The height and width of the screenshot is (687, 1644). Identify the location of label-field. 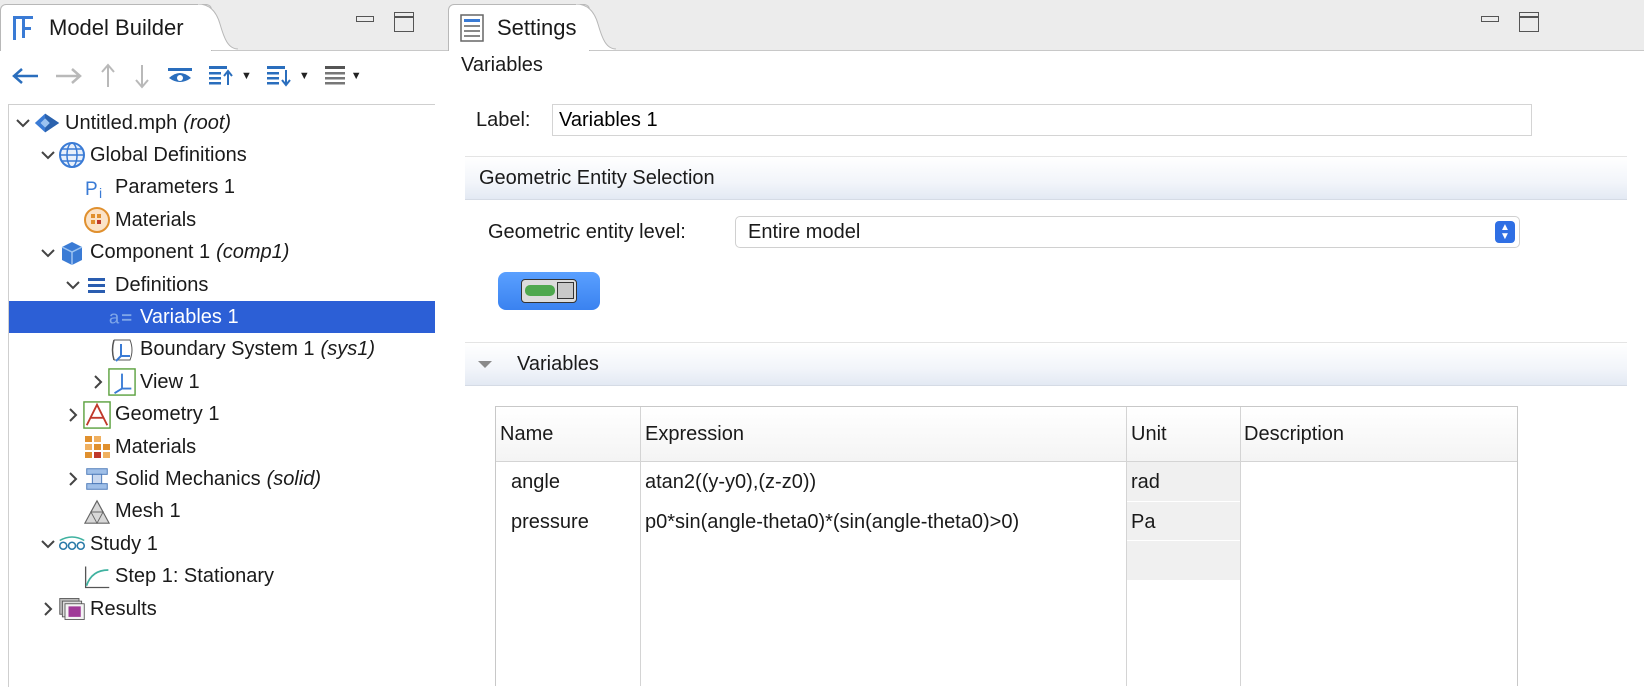
(1042, 120).